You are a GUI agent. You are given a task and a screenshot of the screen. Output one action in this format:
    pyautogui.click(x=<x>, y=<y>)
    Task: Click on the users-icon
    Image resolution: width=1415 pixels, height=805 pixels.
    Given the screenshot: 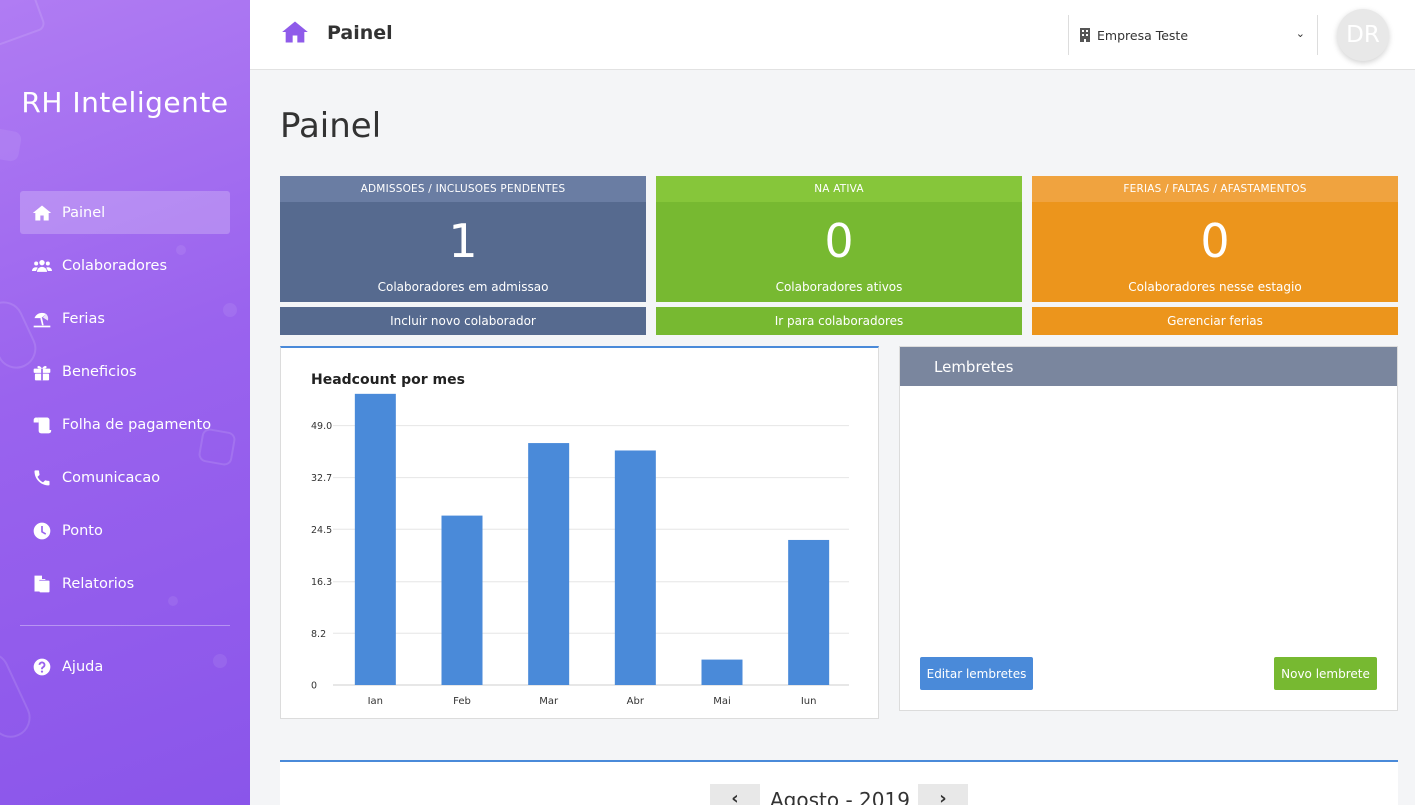 What is the action you would take?
    pyautogui.click(x=42, y=266)
    